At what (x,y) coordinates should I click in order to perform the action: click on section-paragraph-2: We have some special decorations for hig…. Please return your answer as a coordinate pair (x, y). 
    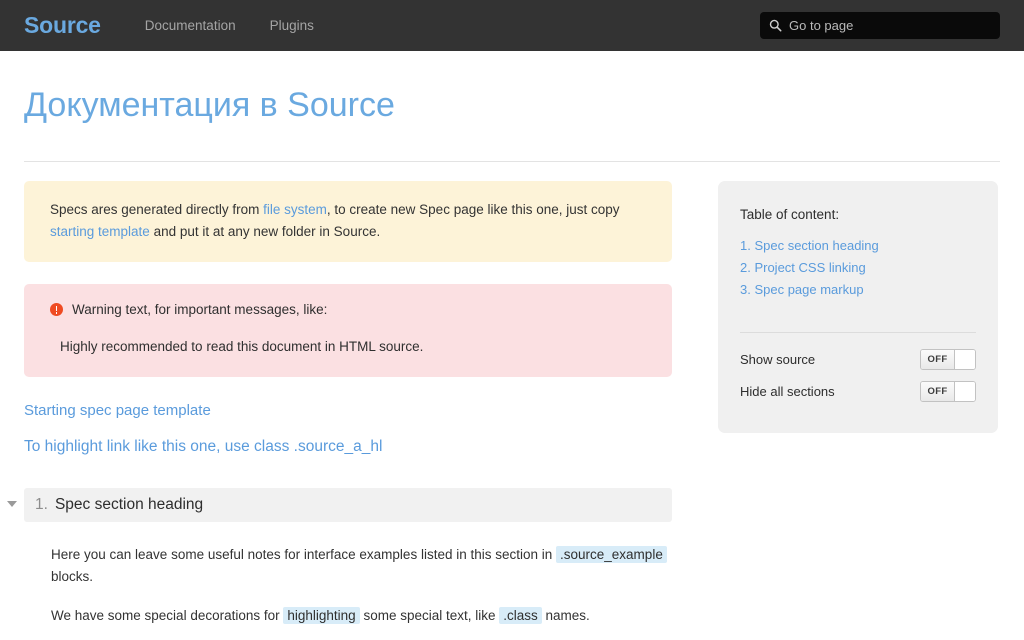
    Looking at the image, I should click on (361, 616).